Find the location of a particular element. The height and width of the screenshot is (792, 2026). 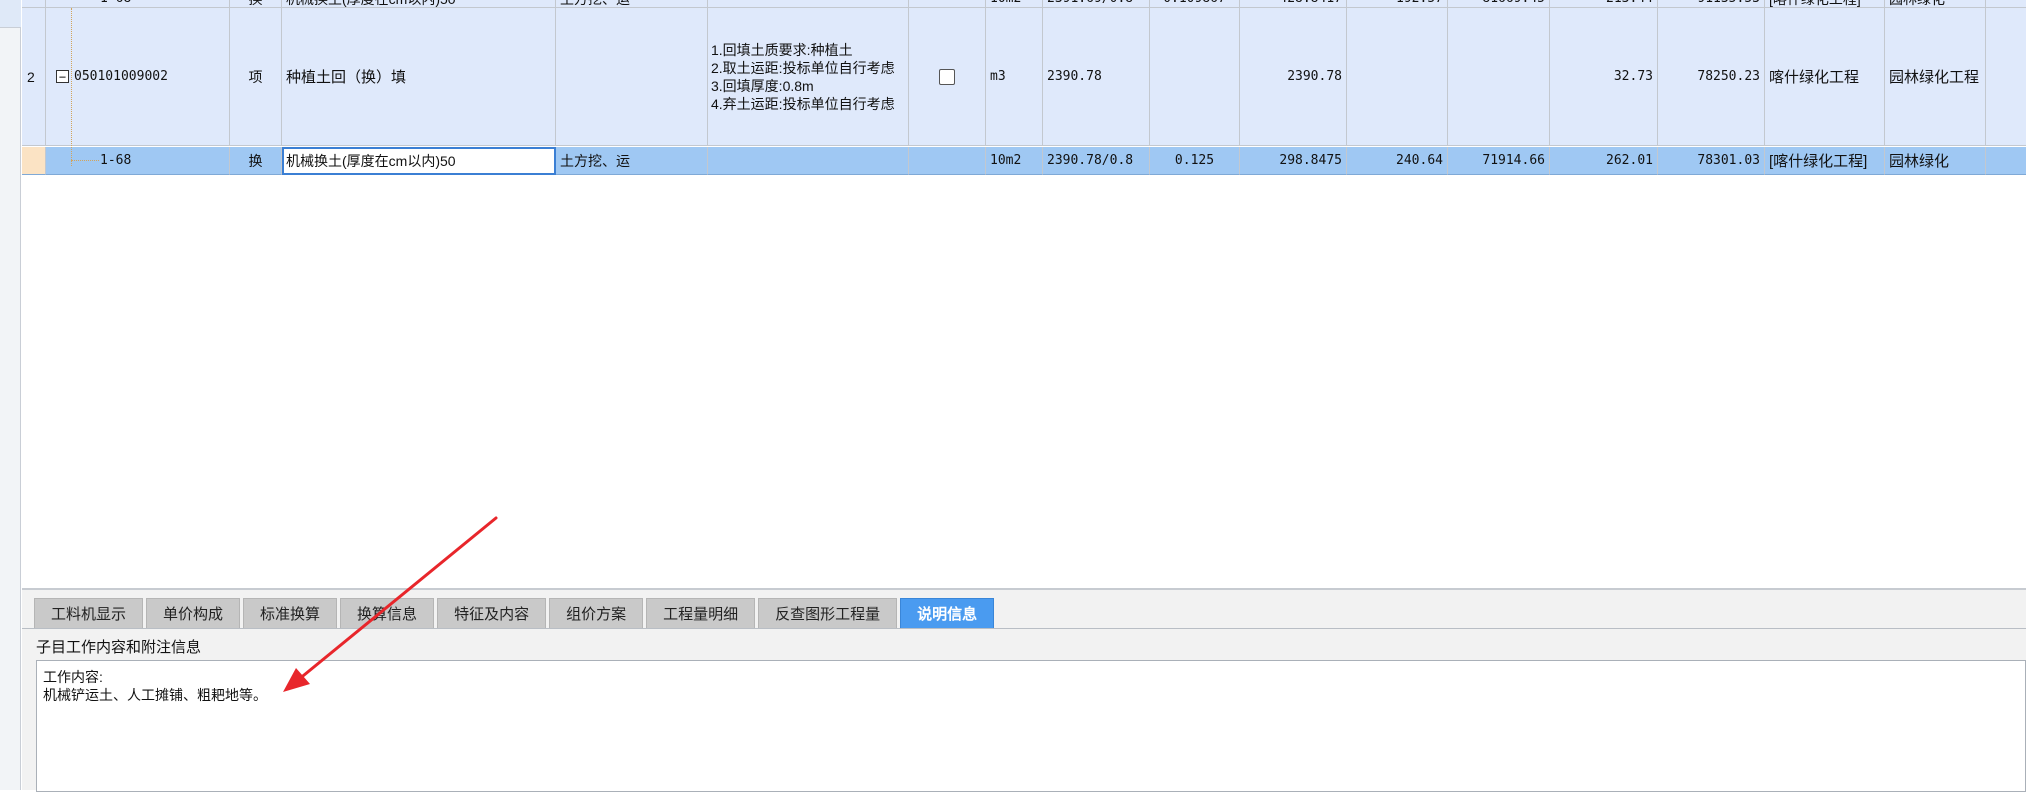

unit-price-cell: 32.73 is located at coordinates (1604, 77).